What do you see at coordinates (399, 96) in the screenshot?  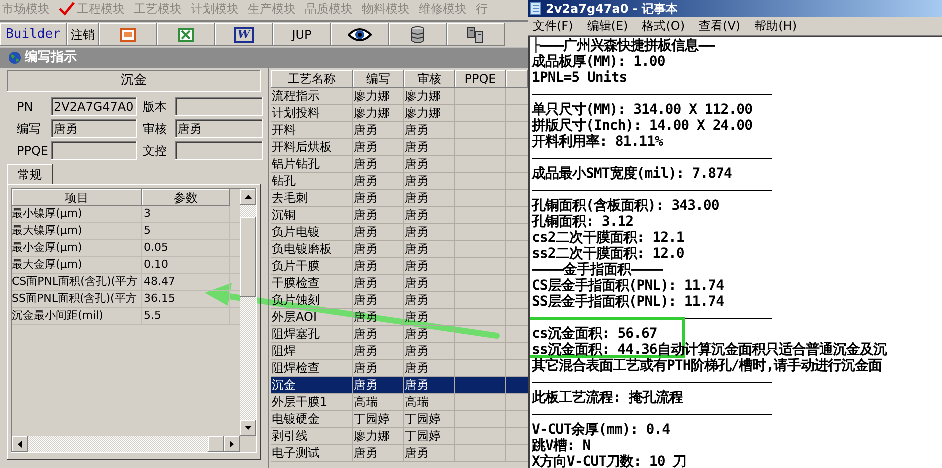 I see `table-row: 流程指示 廖力娜 廖力娜` at bounding box center [399, 96].